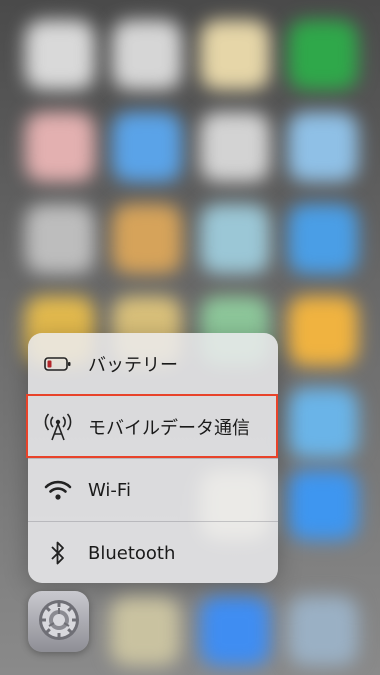 This screenshot has width=380, height=675. I want to click on bluetooth-icon, so click(58, 553).